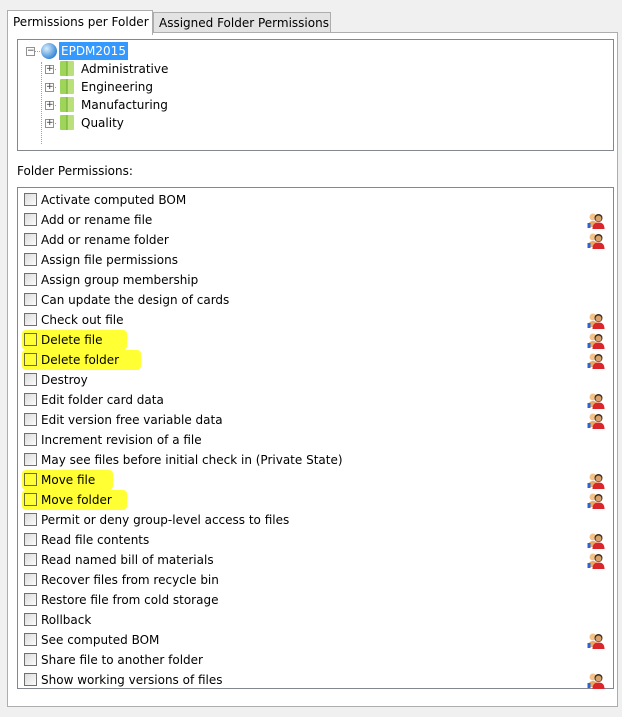 The image size is (622, 717). I want to click on permission-label: Edit version free variable data, so click(132, 420).